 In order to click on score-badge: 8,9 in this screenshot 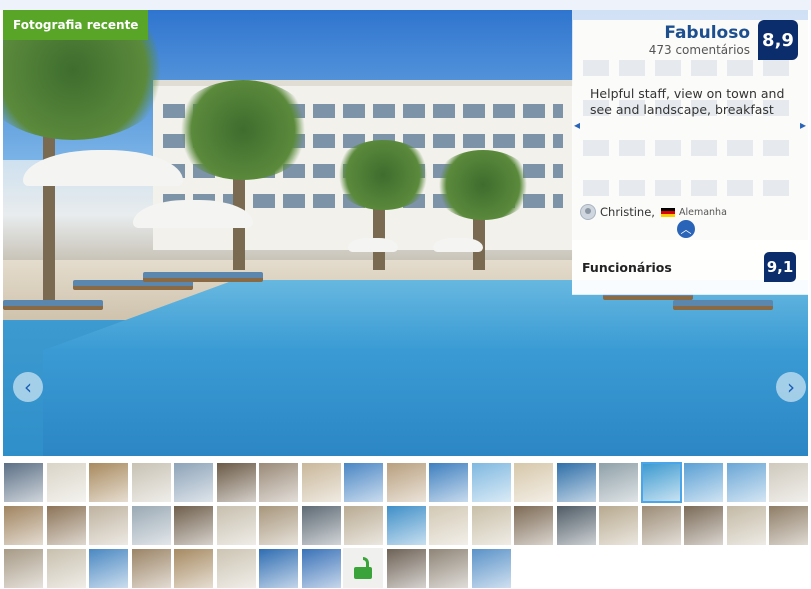, I will do `click(778, 40)`.